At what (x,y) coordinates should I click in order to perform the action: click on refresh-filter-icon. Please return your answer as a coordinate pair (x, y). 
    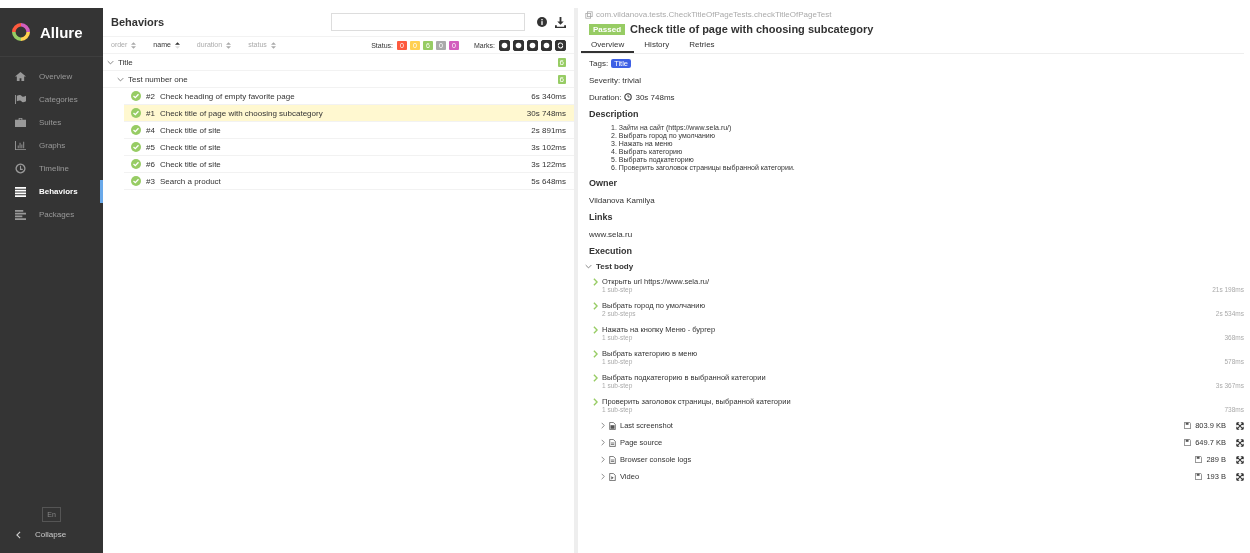
    Looking at the image, I should click on (560, 45).